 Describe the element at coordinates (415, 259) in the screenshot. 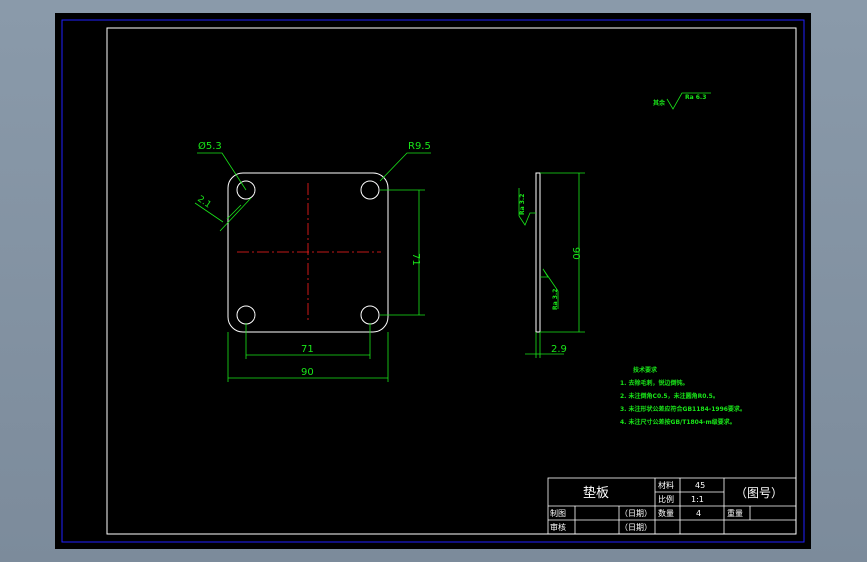

I see `hole-spacing-vertical-label: 71` at that location.